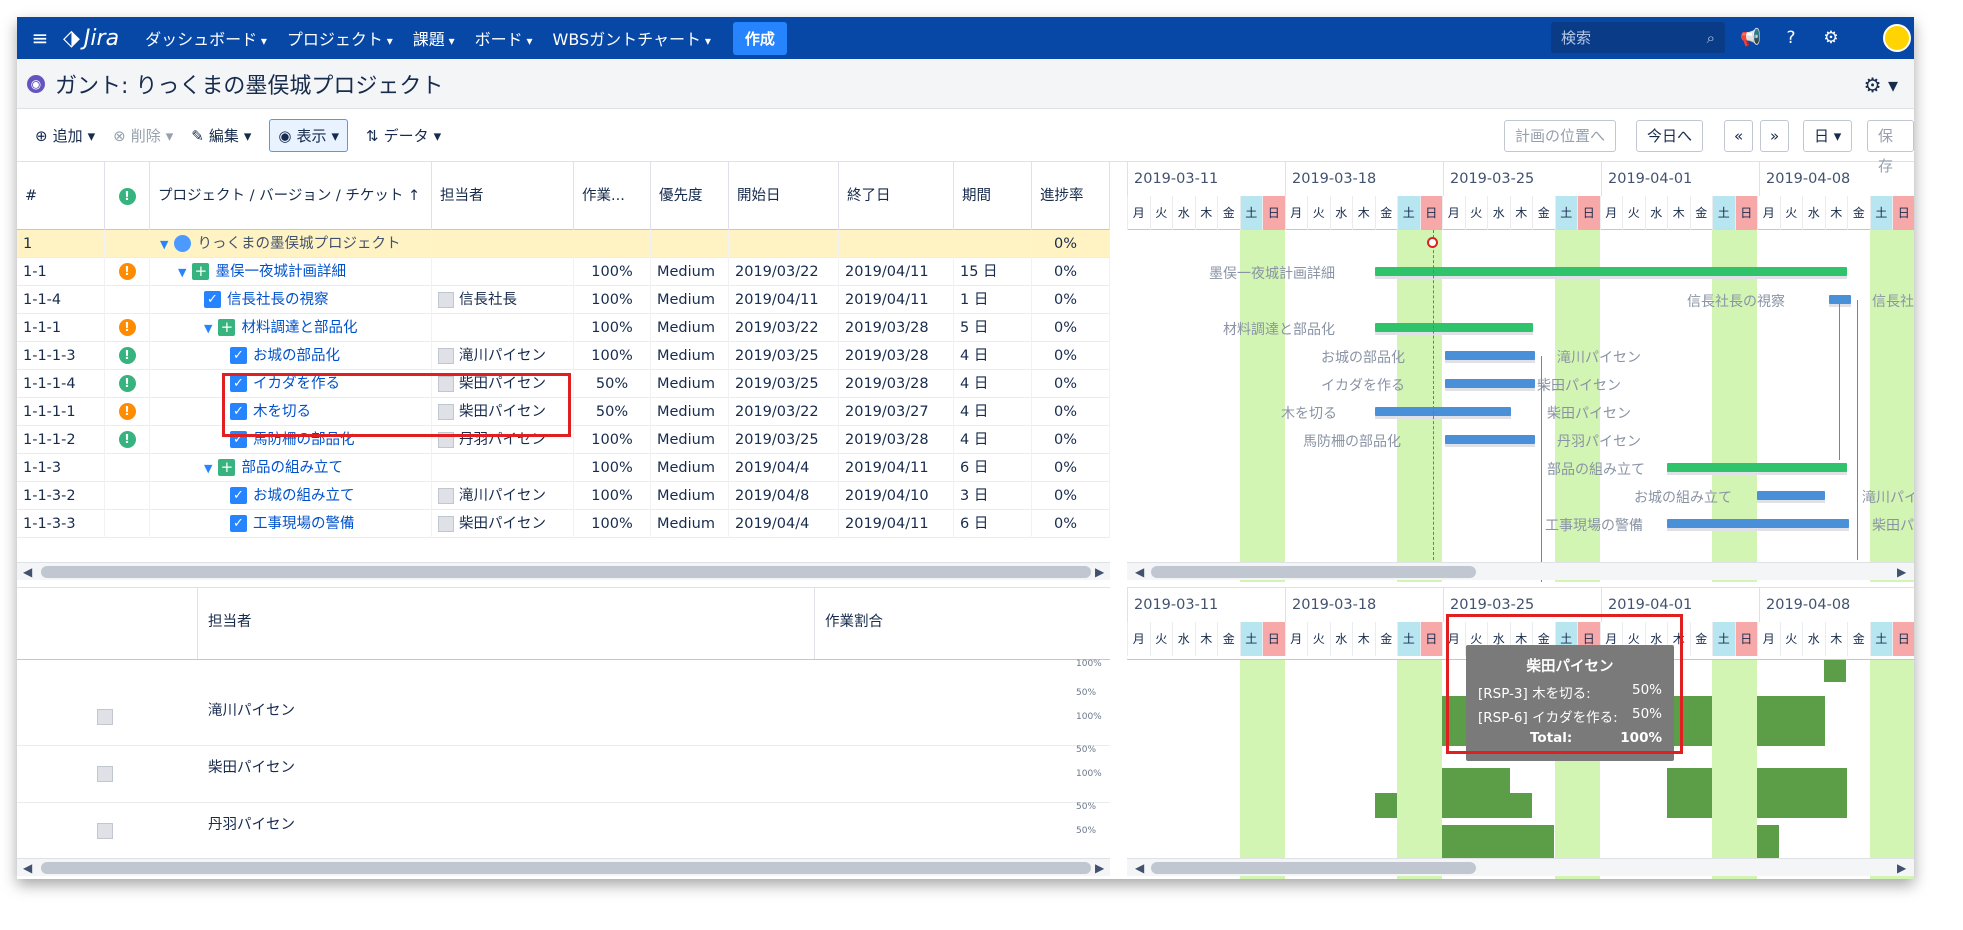 The height and width of the screenshot is (930, 1963). Describe the element at coordinates (304, 496) in the screenshot. I see `task-name-link: お城の組み立て` at that location.